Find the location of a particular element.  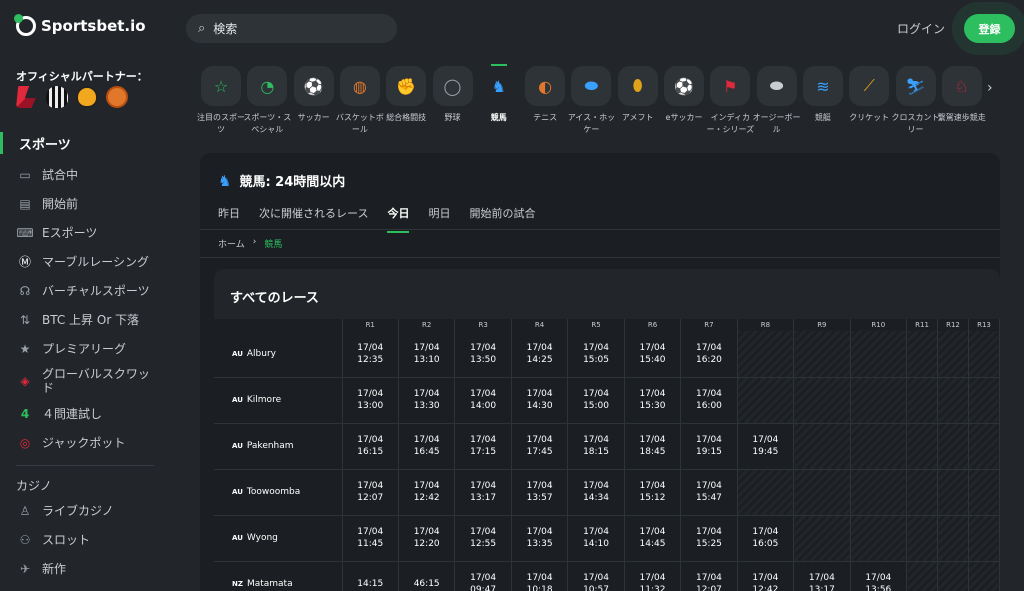

race-time-cell: 17/04 16:15 is located at coordinates (370, 446).